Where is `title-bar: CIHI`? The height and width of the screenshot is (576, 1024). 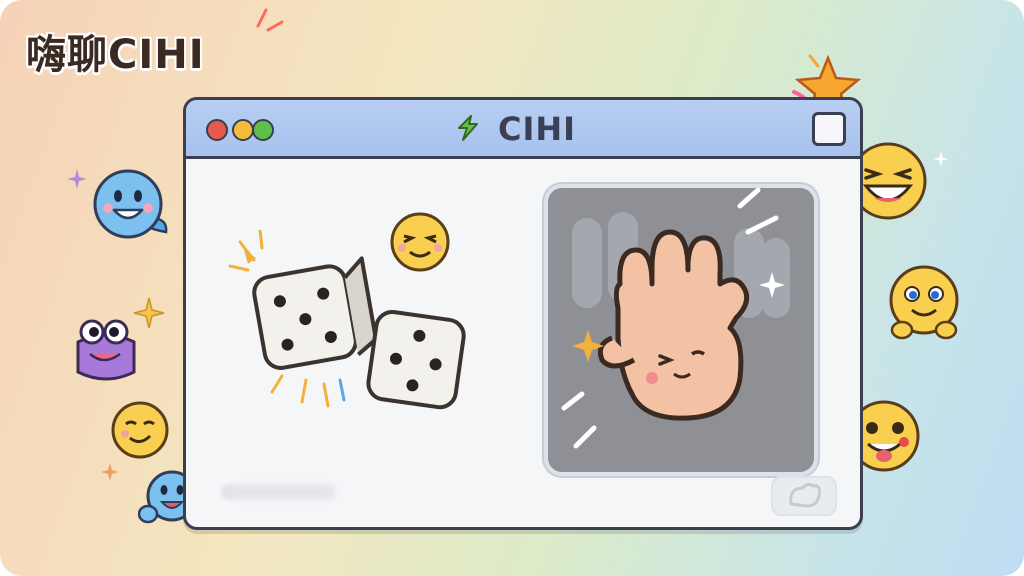 title-bar: CIHI is located at coordinates (523, 129).